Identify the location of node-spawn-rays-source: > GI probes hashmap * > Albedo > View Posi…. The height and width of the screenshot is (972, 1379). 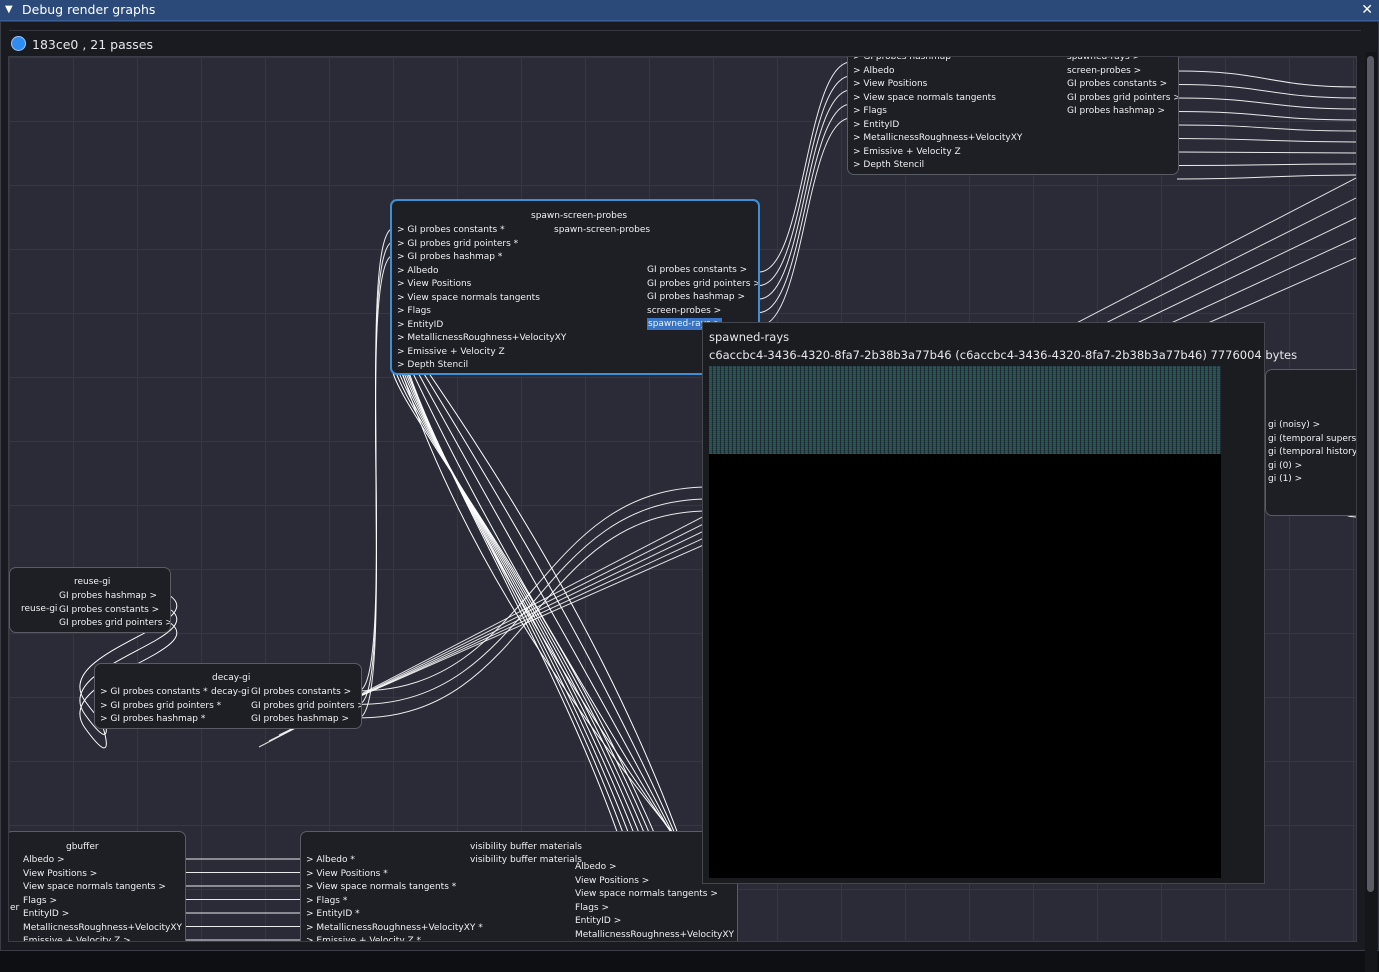
(1013, 116).